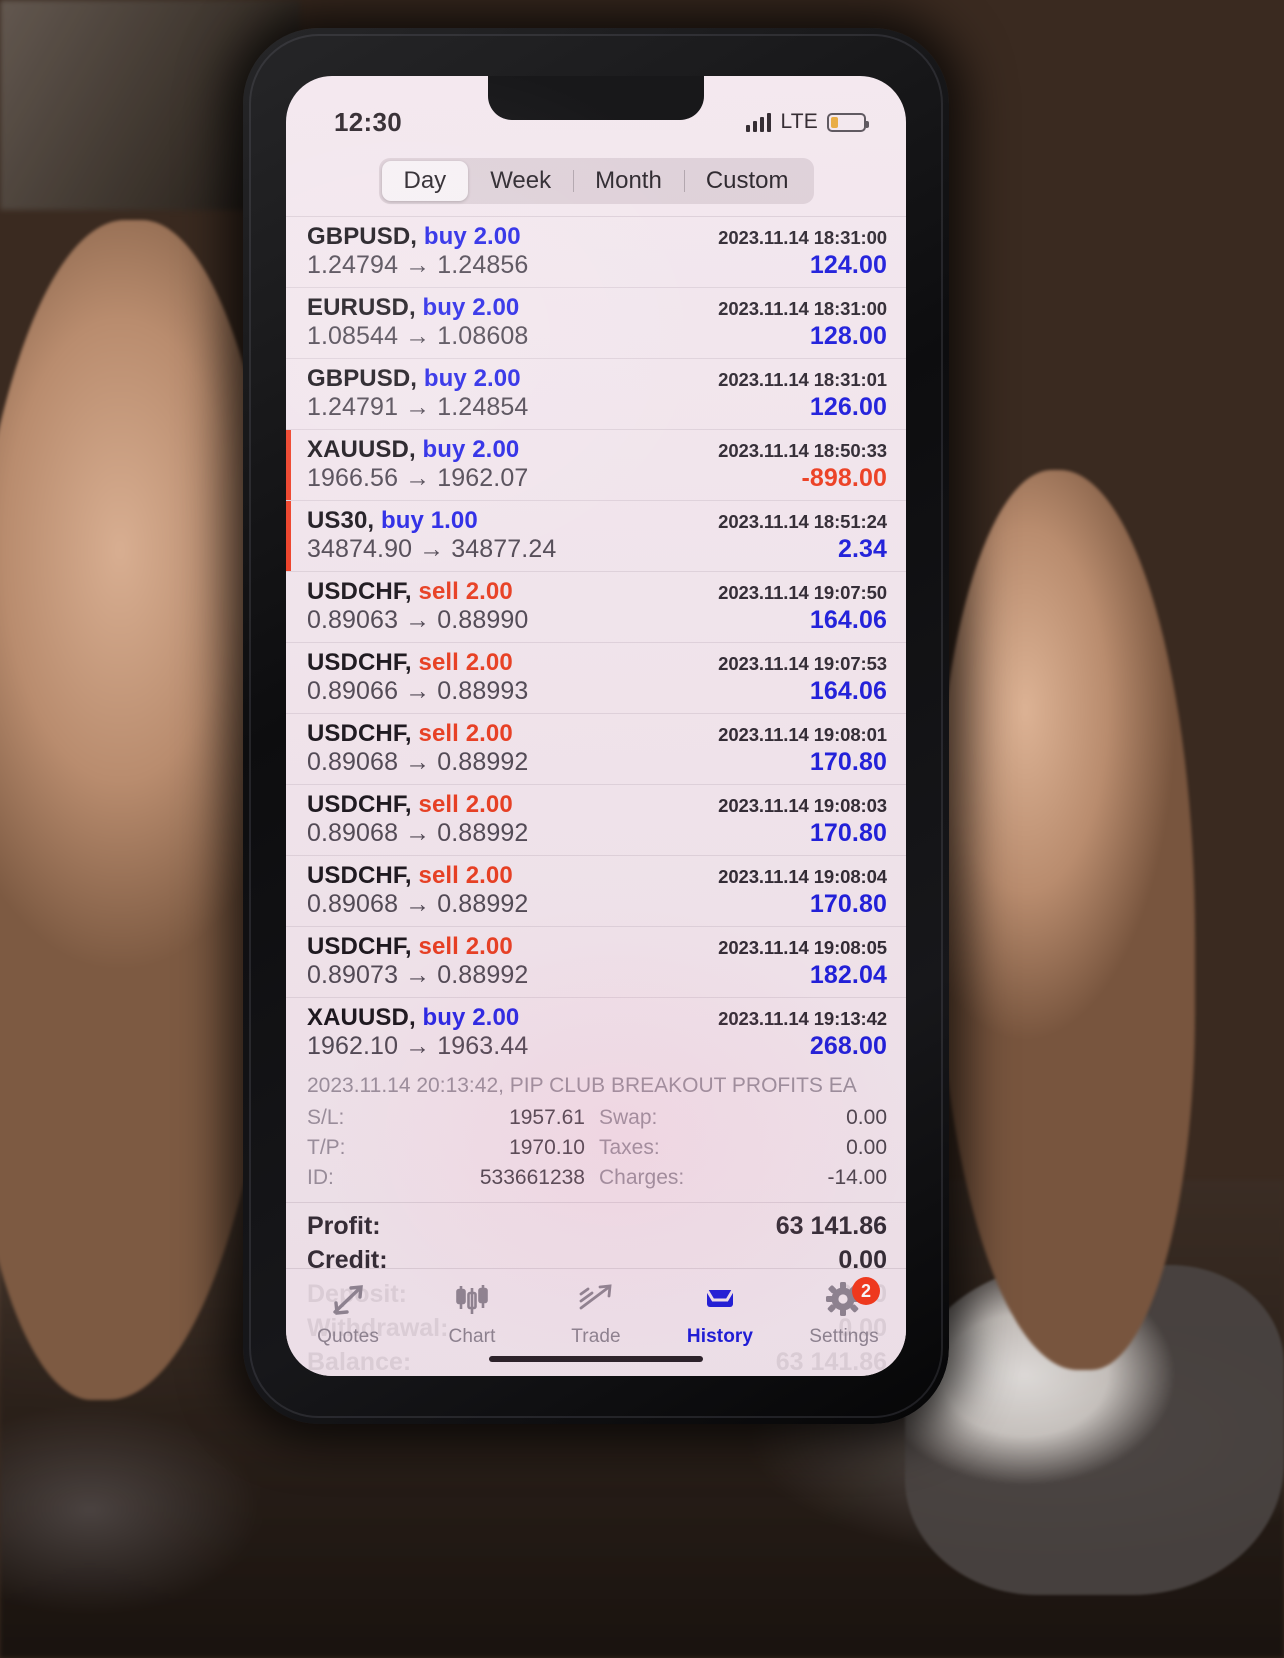 This screenshot has height=1658, width=1284. What do you see at coordinates (720, 1300) in the screenshot?
I see `history-inbox-icon` at bounding box center [720, 1300].